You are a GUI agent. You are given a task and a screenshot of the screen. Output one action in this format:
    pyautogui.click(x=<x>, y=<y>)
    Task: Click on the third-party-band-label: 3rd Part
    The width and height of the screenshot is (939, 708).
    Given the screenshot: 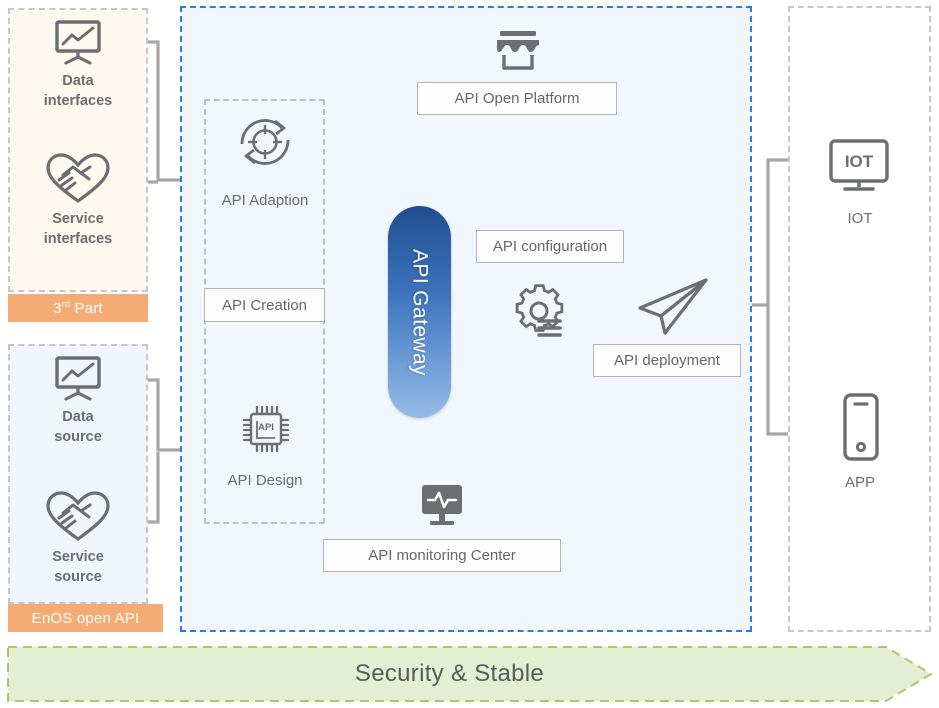 What is the action you would take?
    pyautogui.click(x=78, y=308)
    